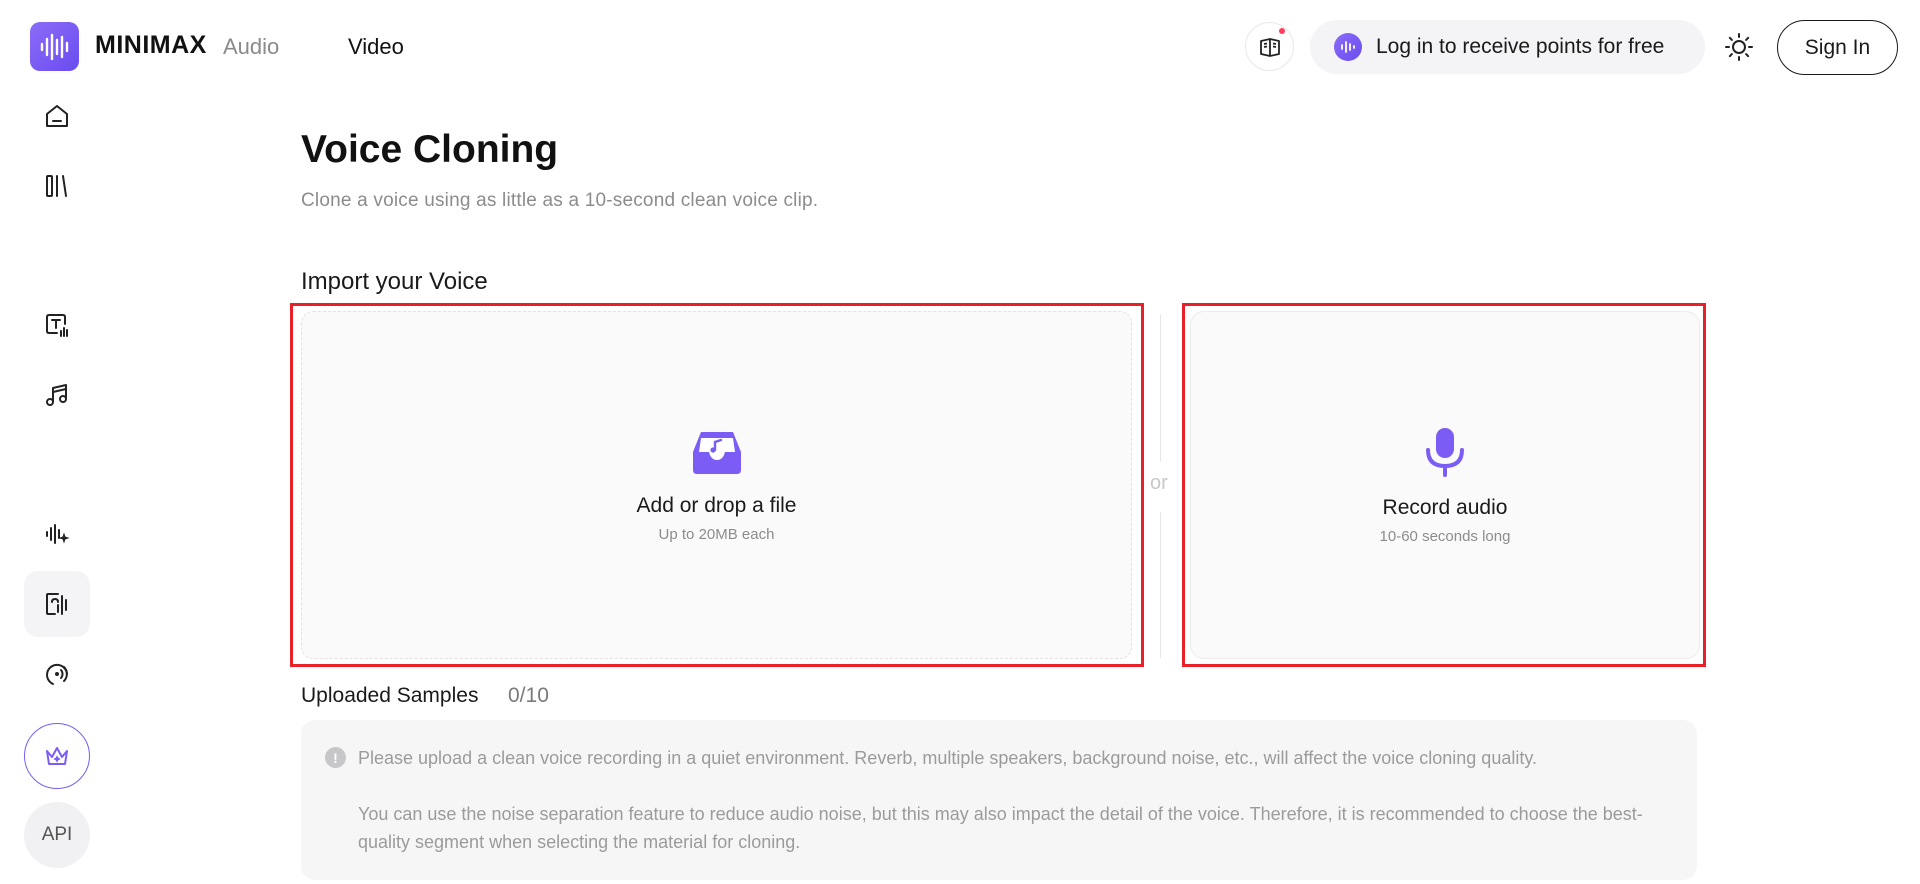 This screenshot has width=1920, height=884. I want to click on uploaded-samples-label: Uploaded Samples, so click(390, 695).